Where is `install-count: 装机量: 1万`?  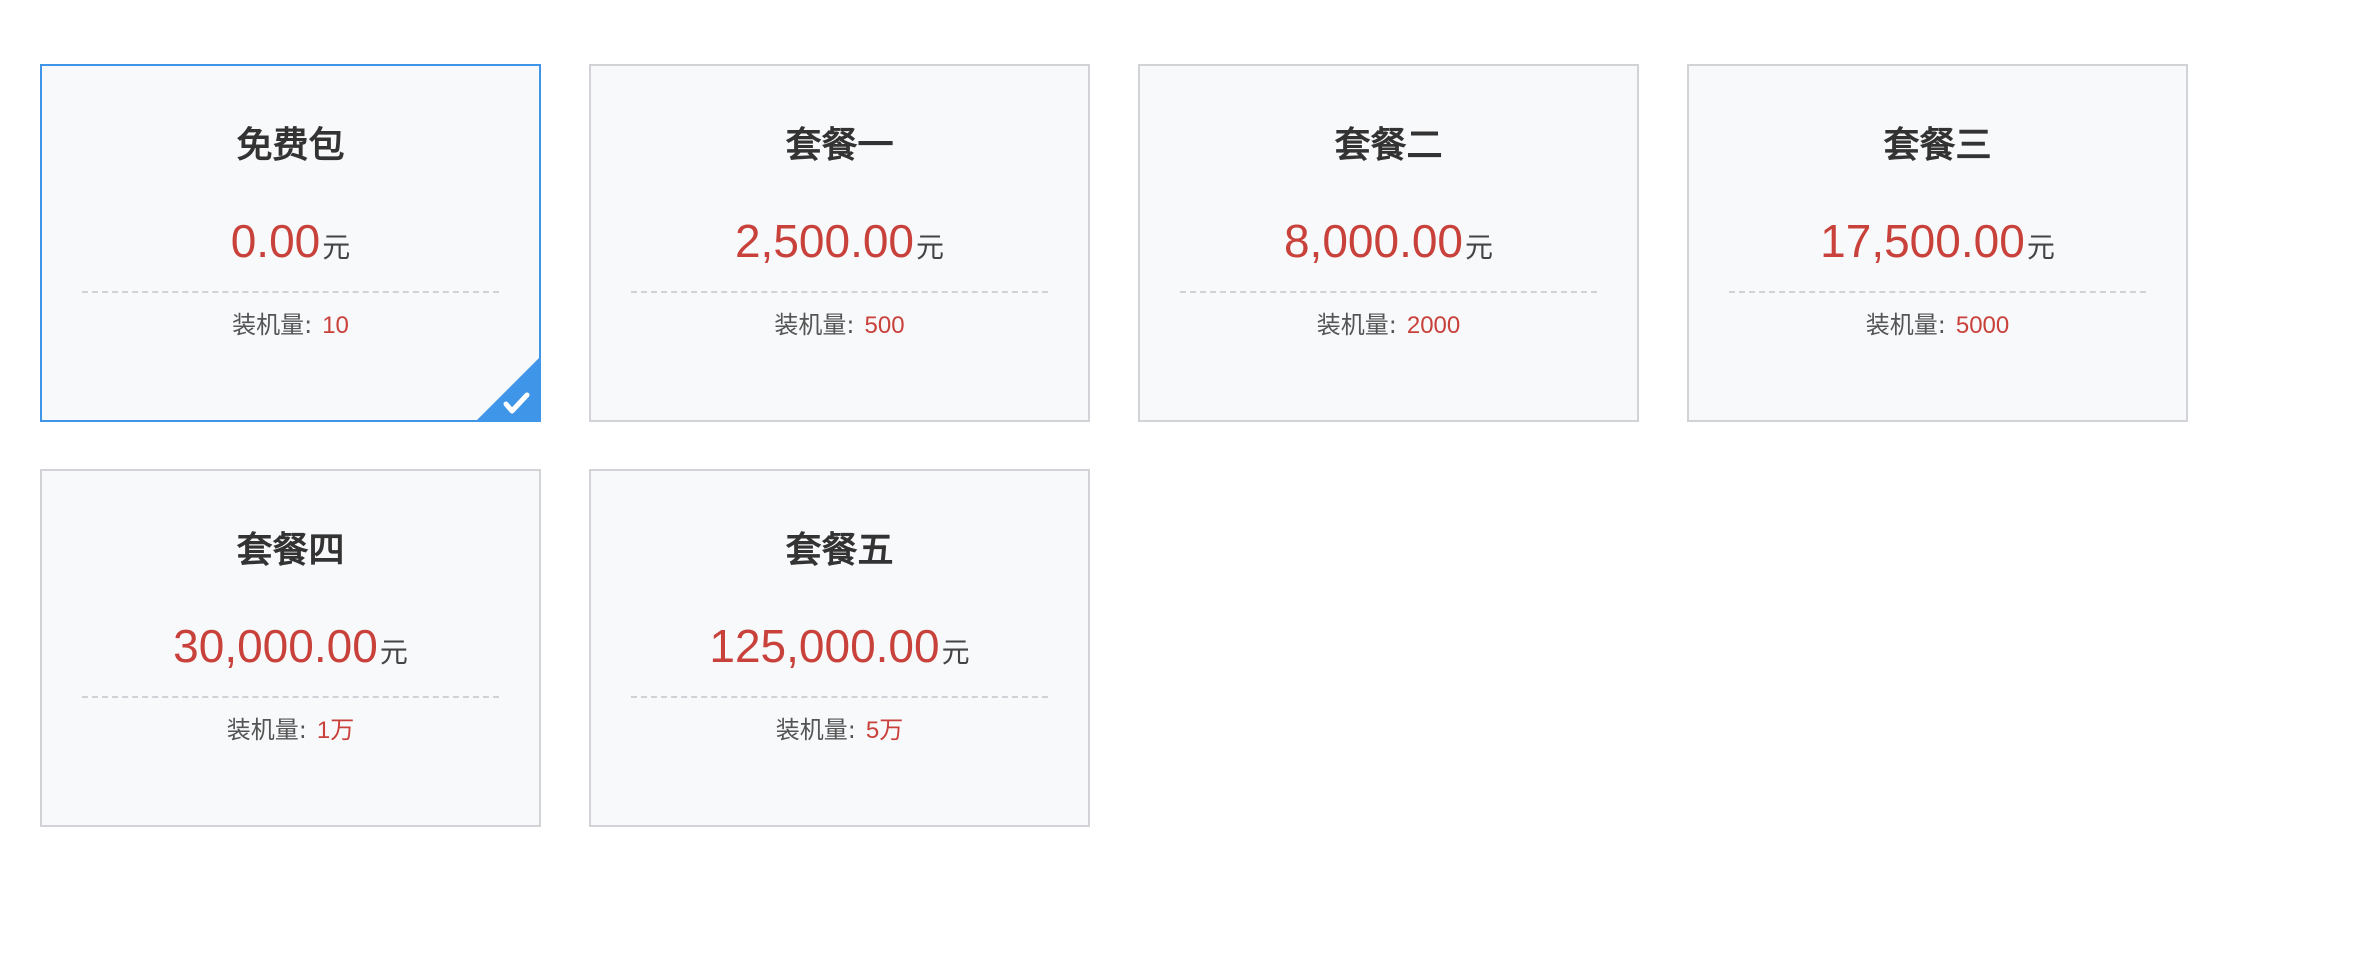
install-count: 装机量: 1万 is located at coordinates (290, 731).